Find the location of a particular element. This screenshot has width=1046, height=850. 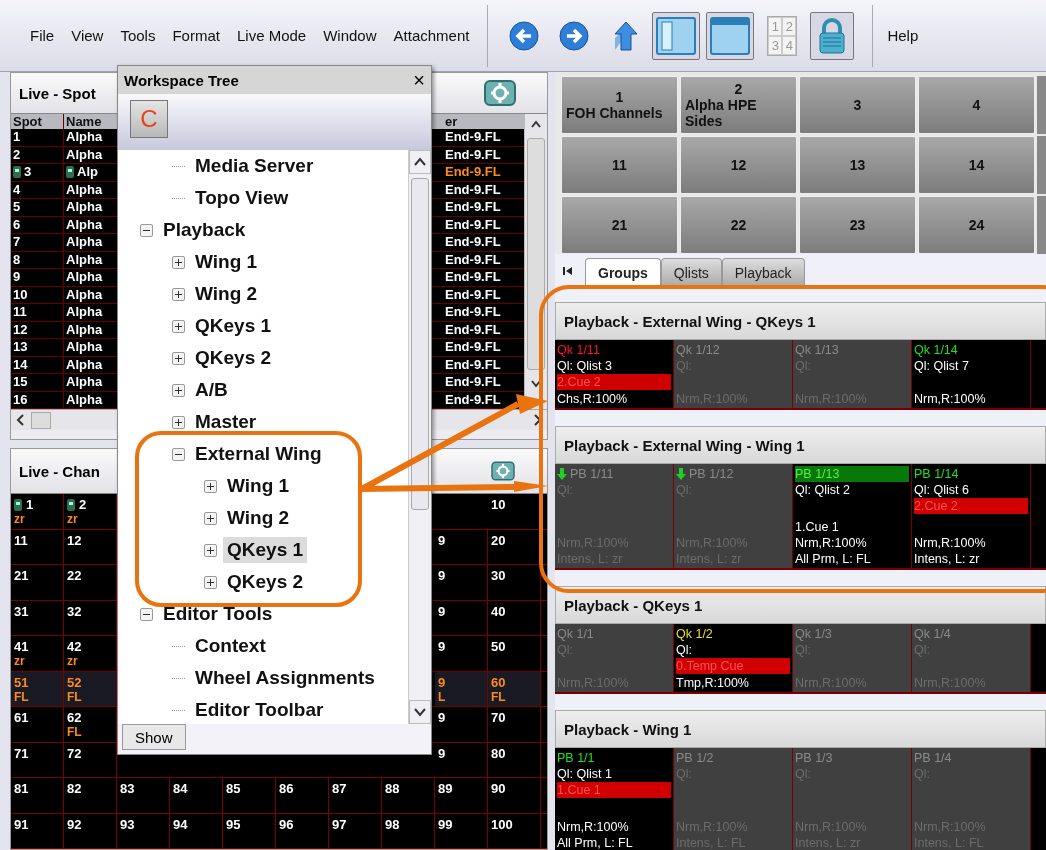

channel-cell: 87 is located at coordinates (355, 795).